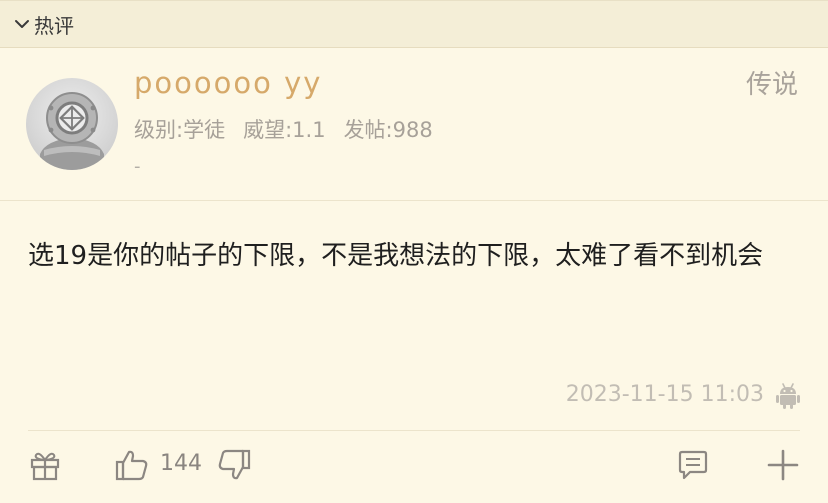 The width and height of the screenshot is (828, 503). I want to click on user-meta: 级别:学徒 威望:1.1 发帖:988, so click(283, 129).